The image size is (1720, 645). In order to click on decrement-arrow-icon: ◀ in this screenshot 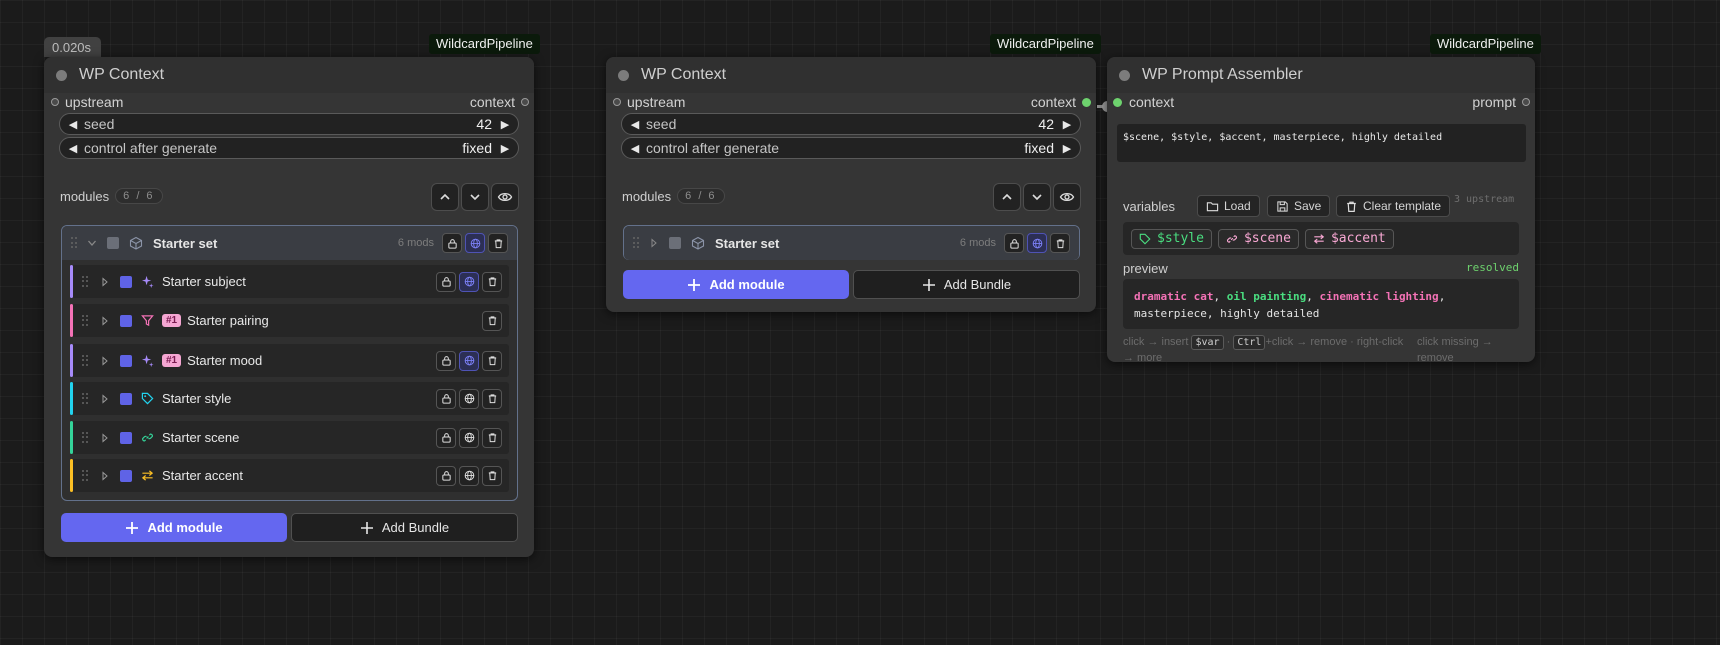, I will do `click(635, 124)`.